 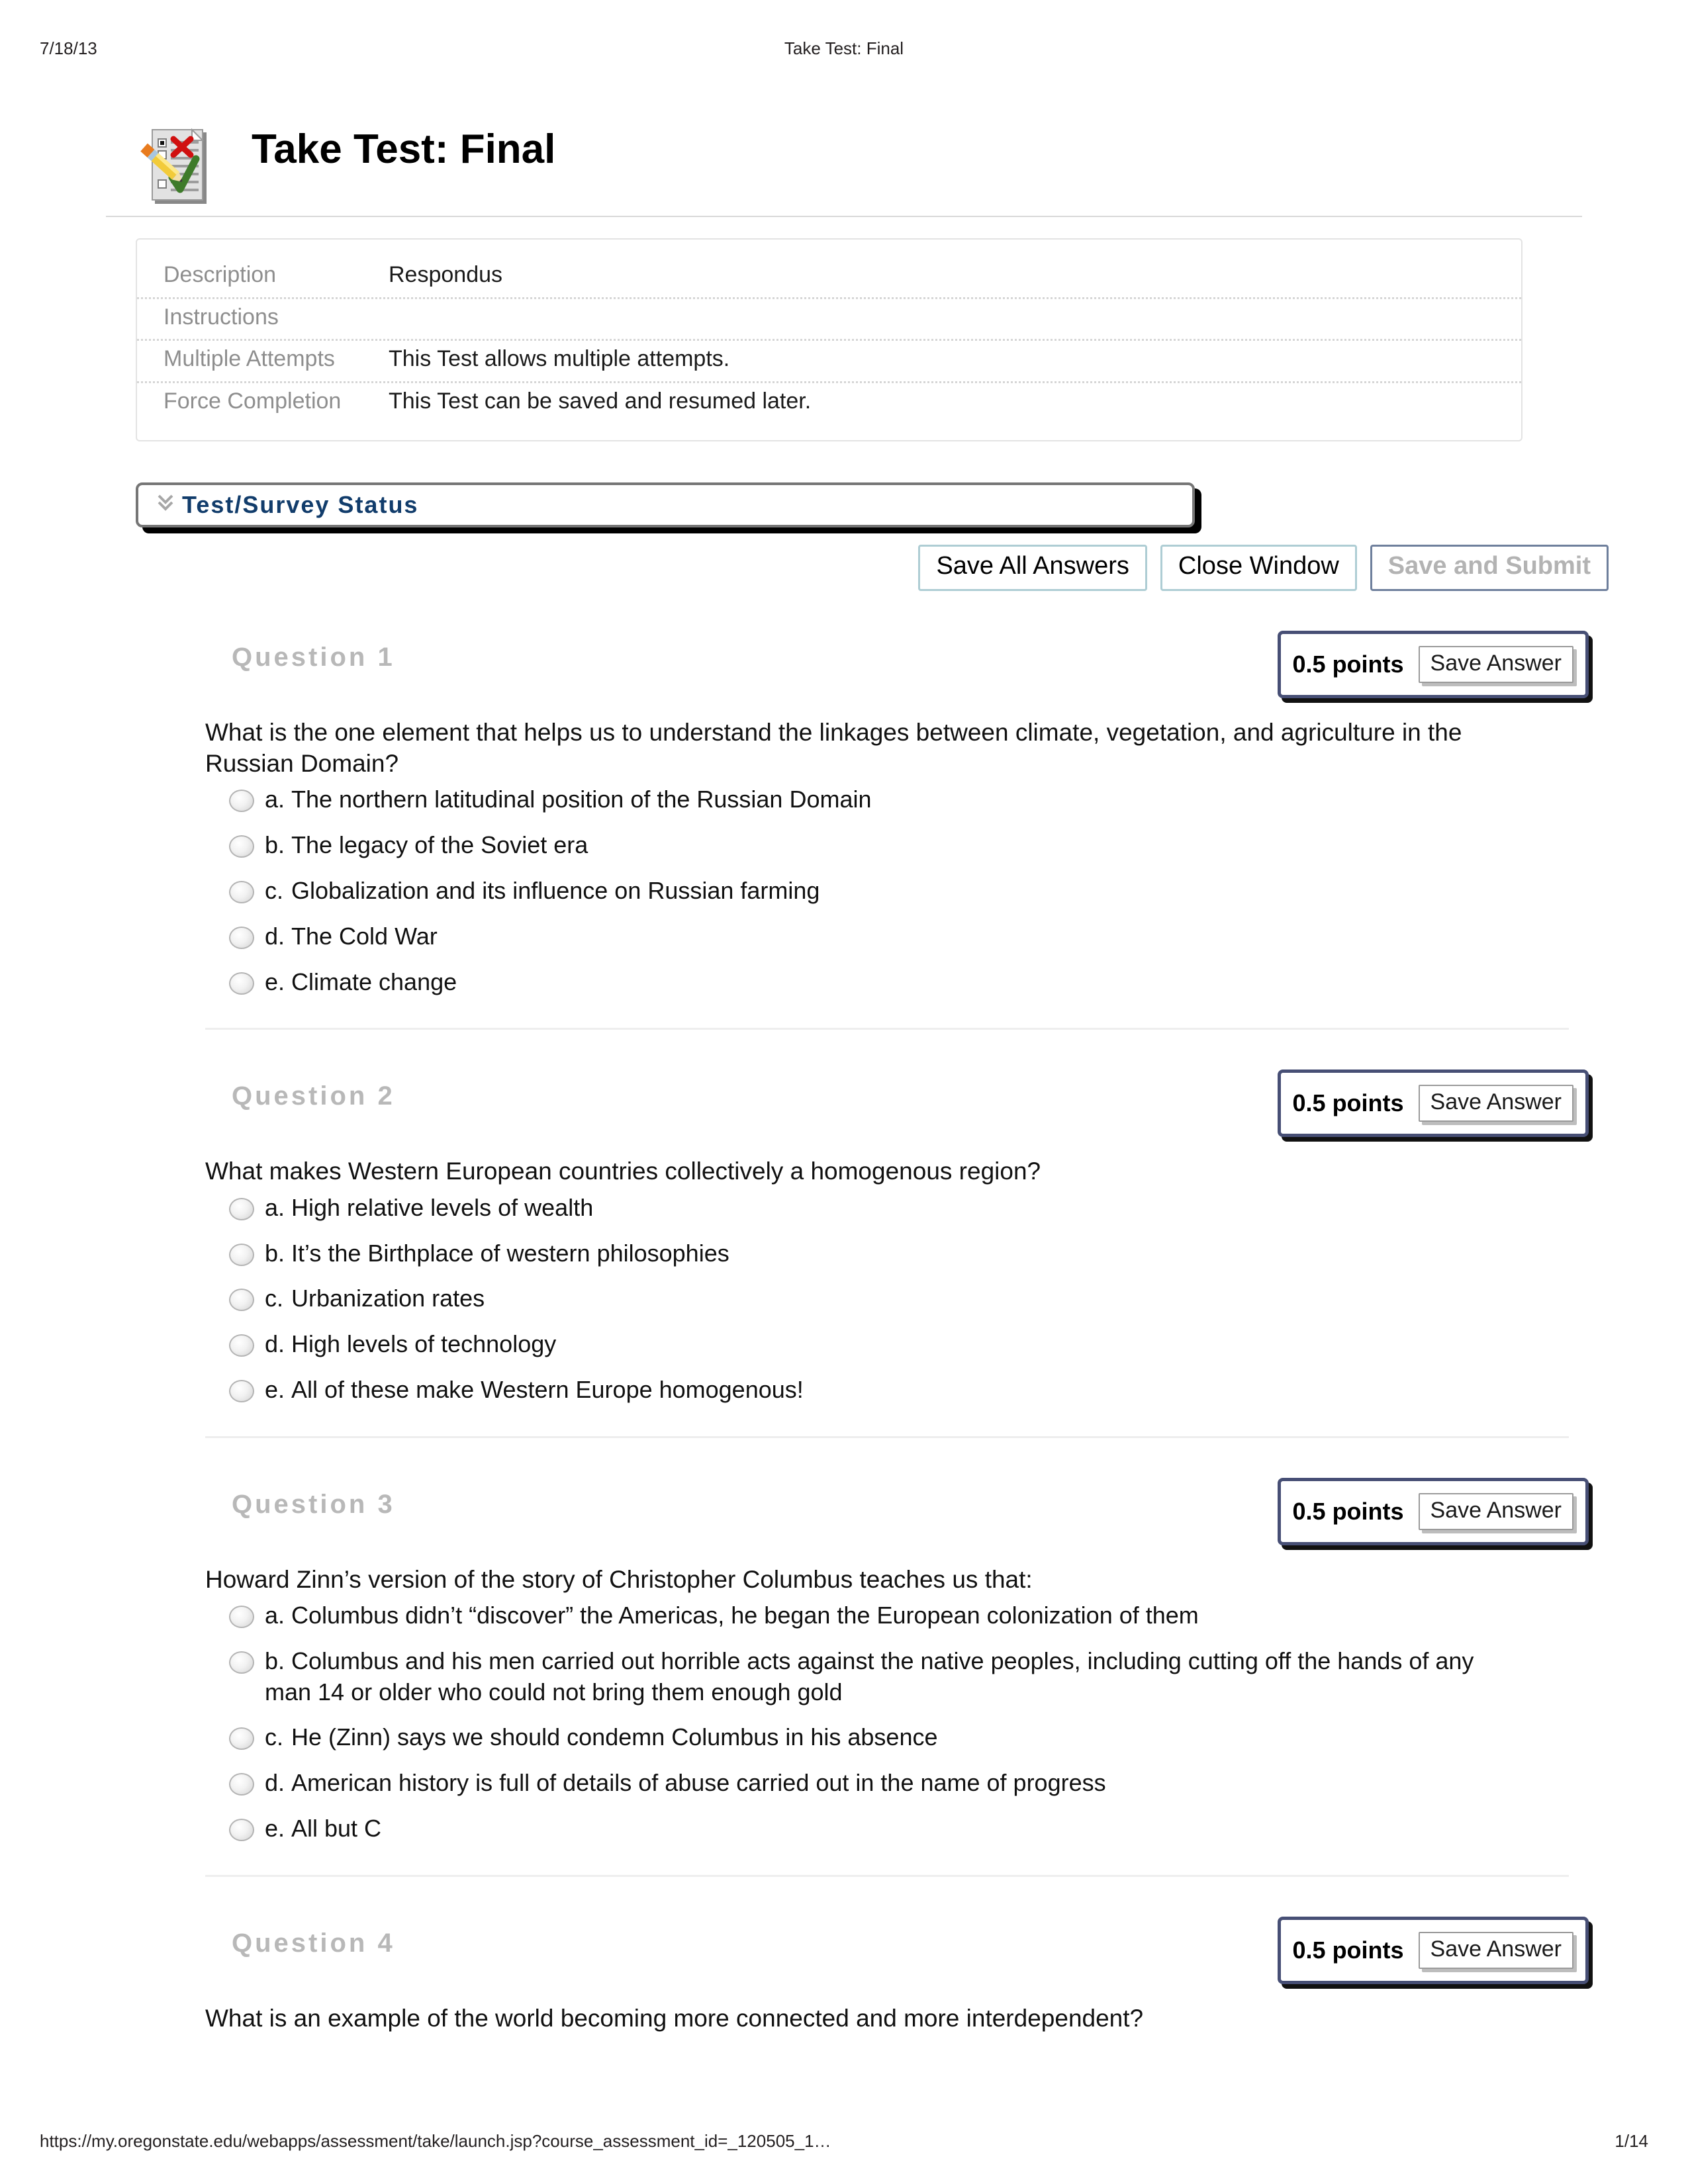 What do you see at coordinates (466, 845) in the screenshot?
I see `option-text: b. The legacy of the Soviet era` at bounding box center [466, 845].